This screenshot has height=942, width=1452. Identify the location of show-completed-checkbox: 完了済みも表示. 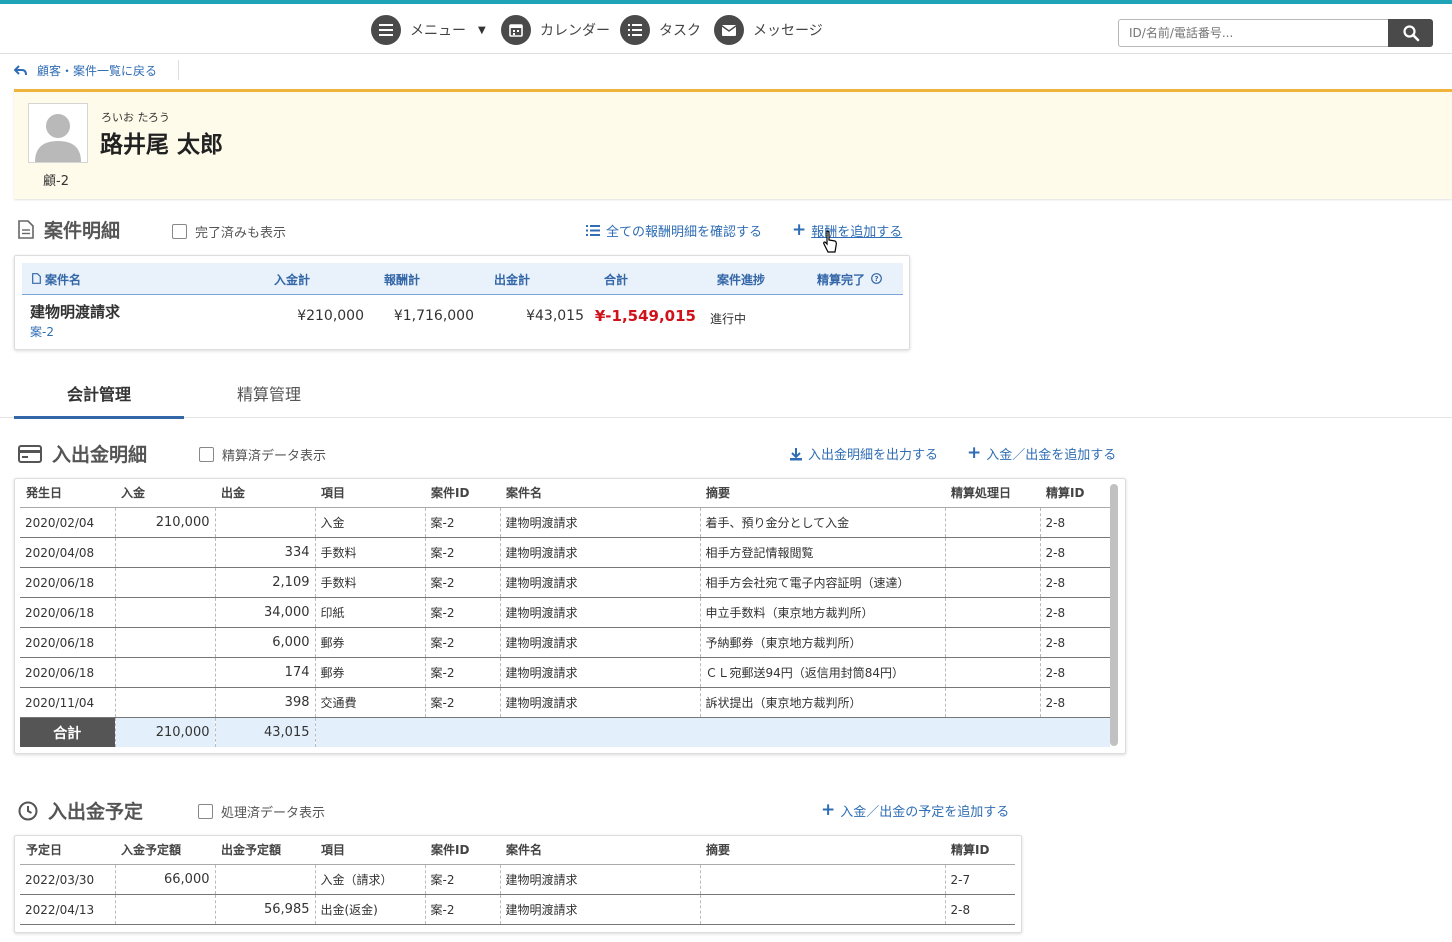
(229, 231).